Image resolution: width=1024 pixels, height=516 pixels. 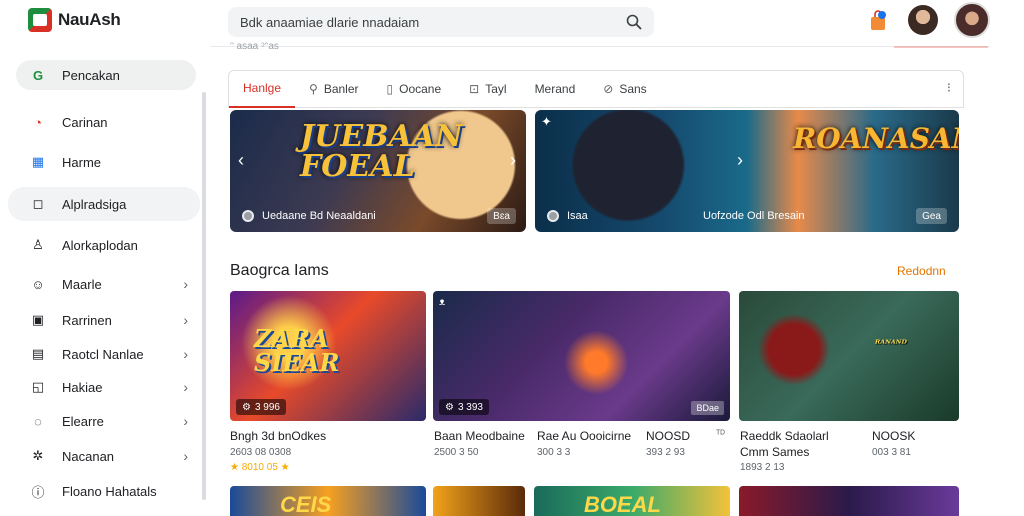 What do you see at coordinates (106, 122) in the screenshot?
I see `sidebar-item-carinan: ◔ Carinan` at bounding box center [106, 122].